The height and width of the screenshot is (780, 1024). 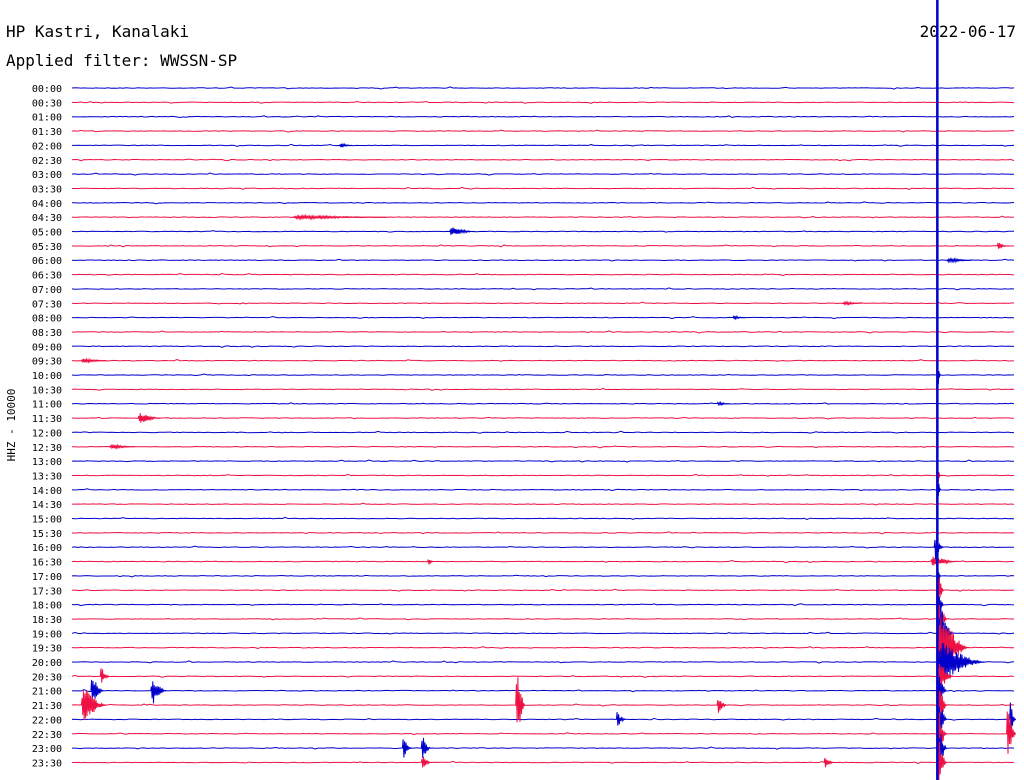 I want to click on row-label: 11:30, so click(x=47, y=419).